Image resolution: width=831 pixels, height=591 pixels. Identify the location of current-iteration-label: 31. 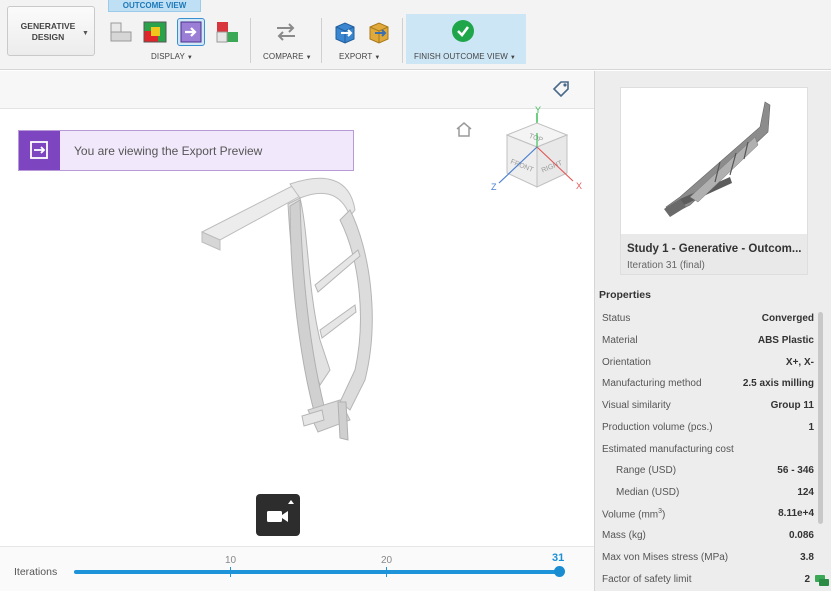
(558, 558).